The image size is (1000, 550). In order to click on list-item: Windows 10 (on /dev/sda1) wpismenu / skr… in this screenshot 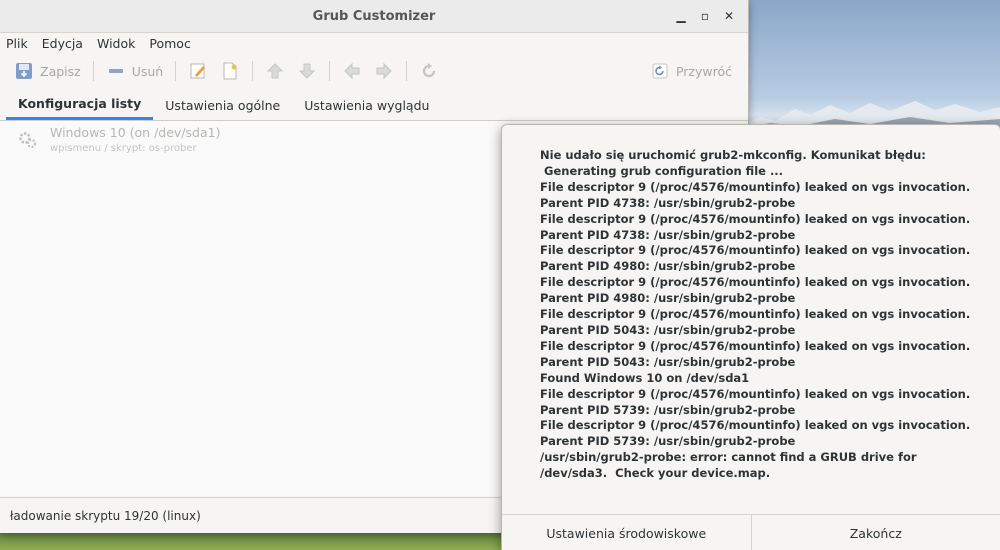, I will do `click(119, 139)`.